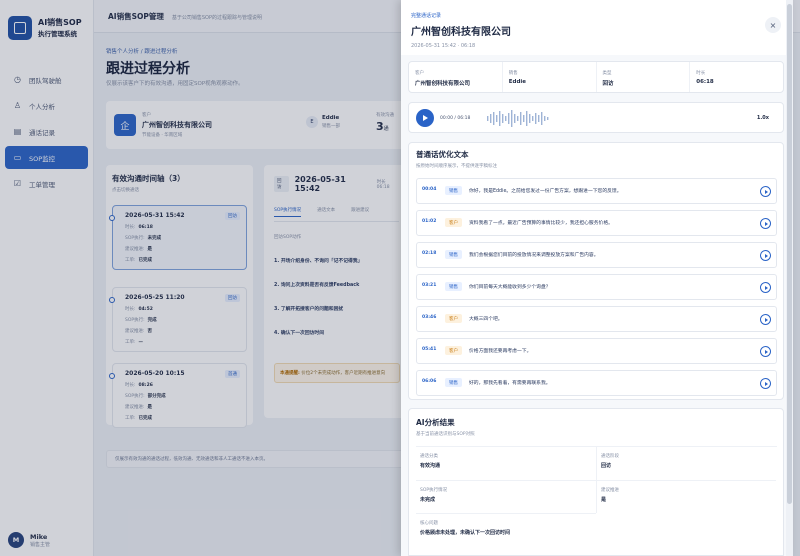 This screenshot has width=800, height=556. Describe the element at coordinates (465, 533) in the screenshot. I see `ai-result-value: 价格顾虑未处理，未确认下一次回访时间` at that location.